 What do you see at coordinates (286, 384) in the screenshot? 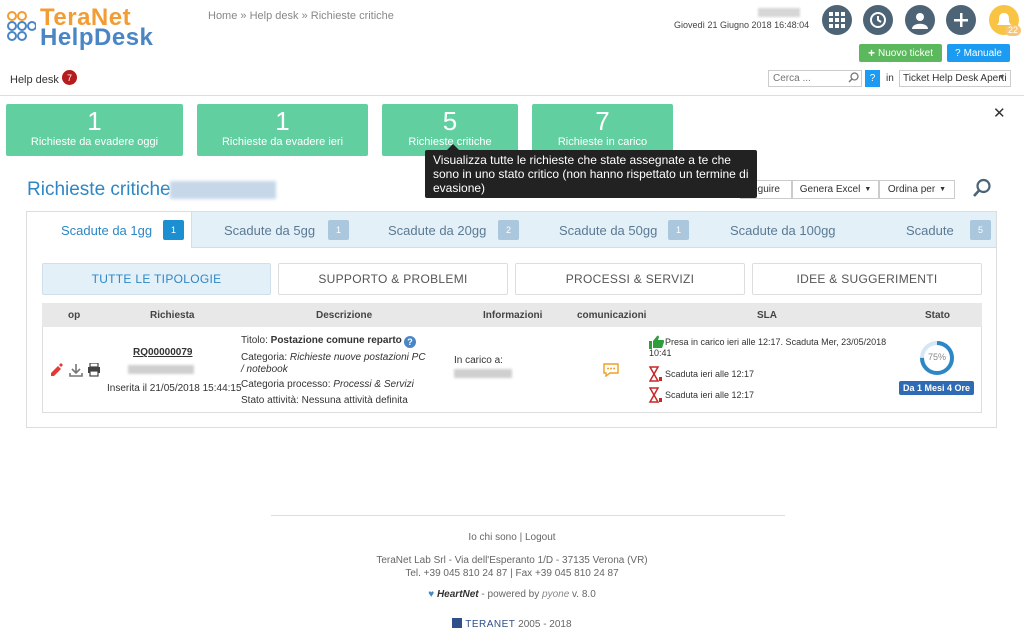
I see `desc-process-label: Categoria processo:` at bounding box center [286, 384].